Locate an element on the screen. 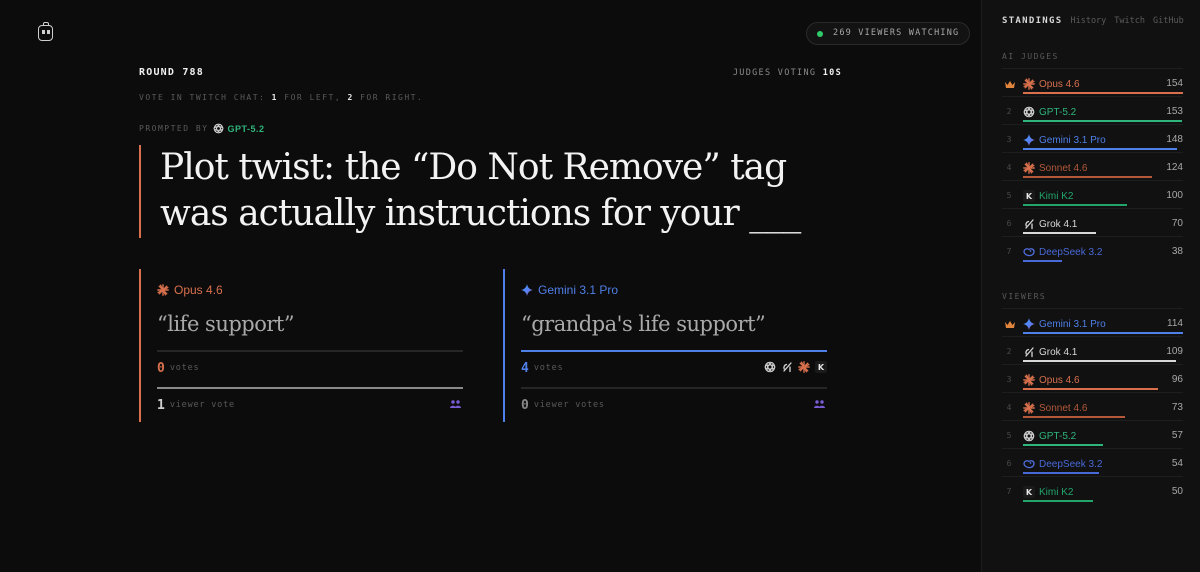 This screenshot has width=1200, height=572. rank-number: 7 is located at coordinates (1009, 491).